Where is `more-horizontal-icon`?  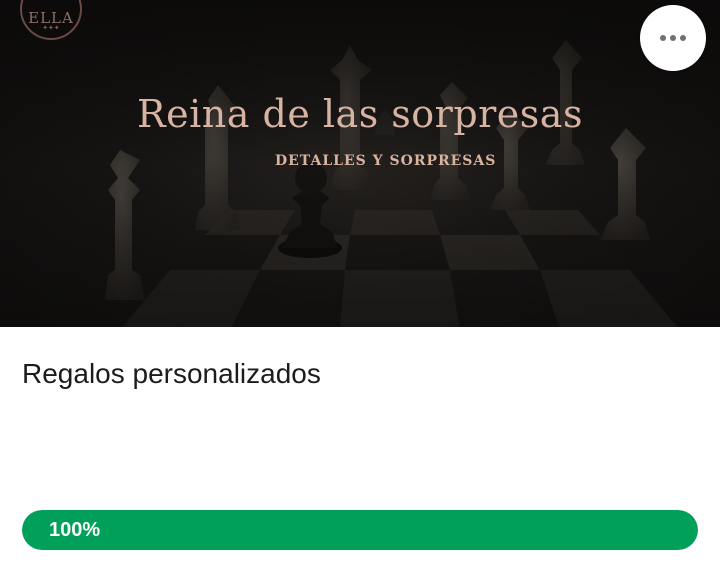 more-horizontal-icon is located at coordinates (673, 38).